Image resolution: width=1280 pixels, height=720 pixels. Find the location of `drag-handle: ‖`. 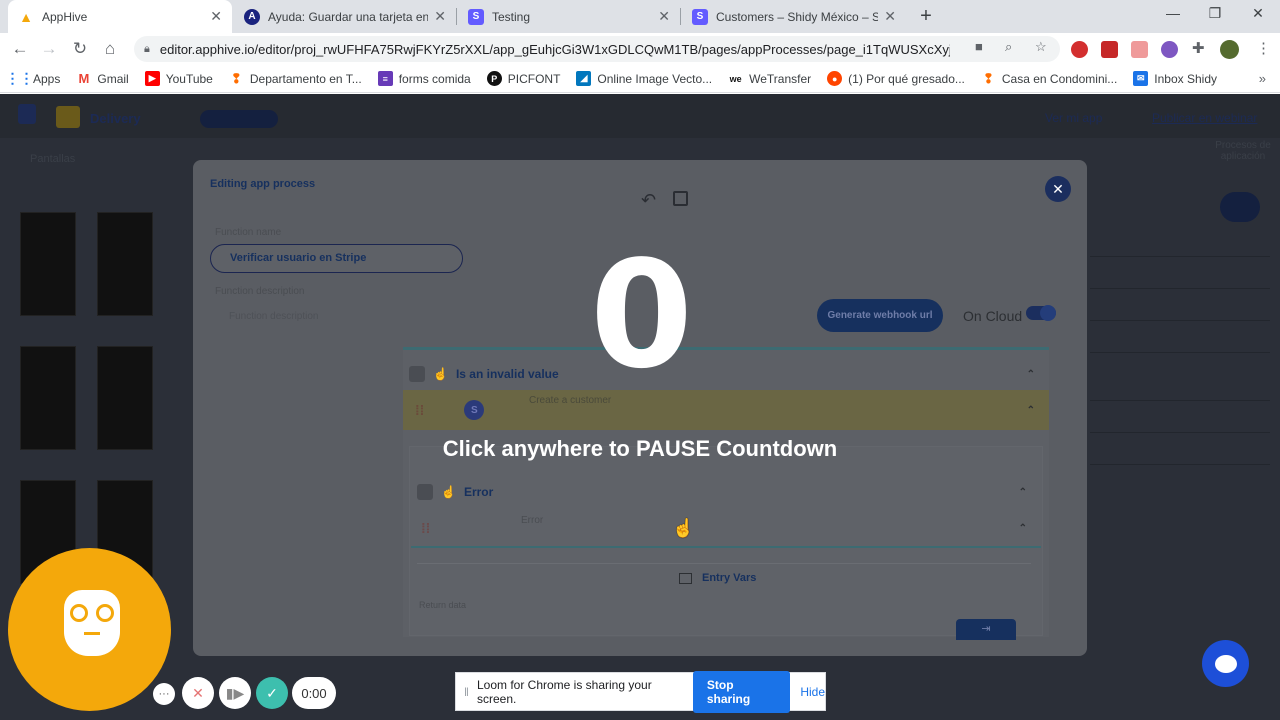

drag-handle: ‖ is located at coordinates (466, 692).